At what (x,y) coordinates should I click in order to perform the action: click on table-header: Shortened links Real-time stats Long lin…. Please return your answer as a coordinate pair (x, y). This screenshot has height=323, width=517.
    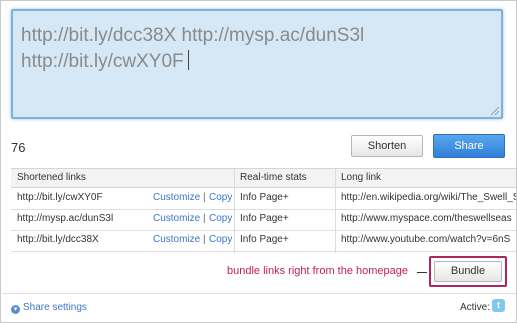
    Looking at the image, I should click on (263, 178).